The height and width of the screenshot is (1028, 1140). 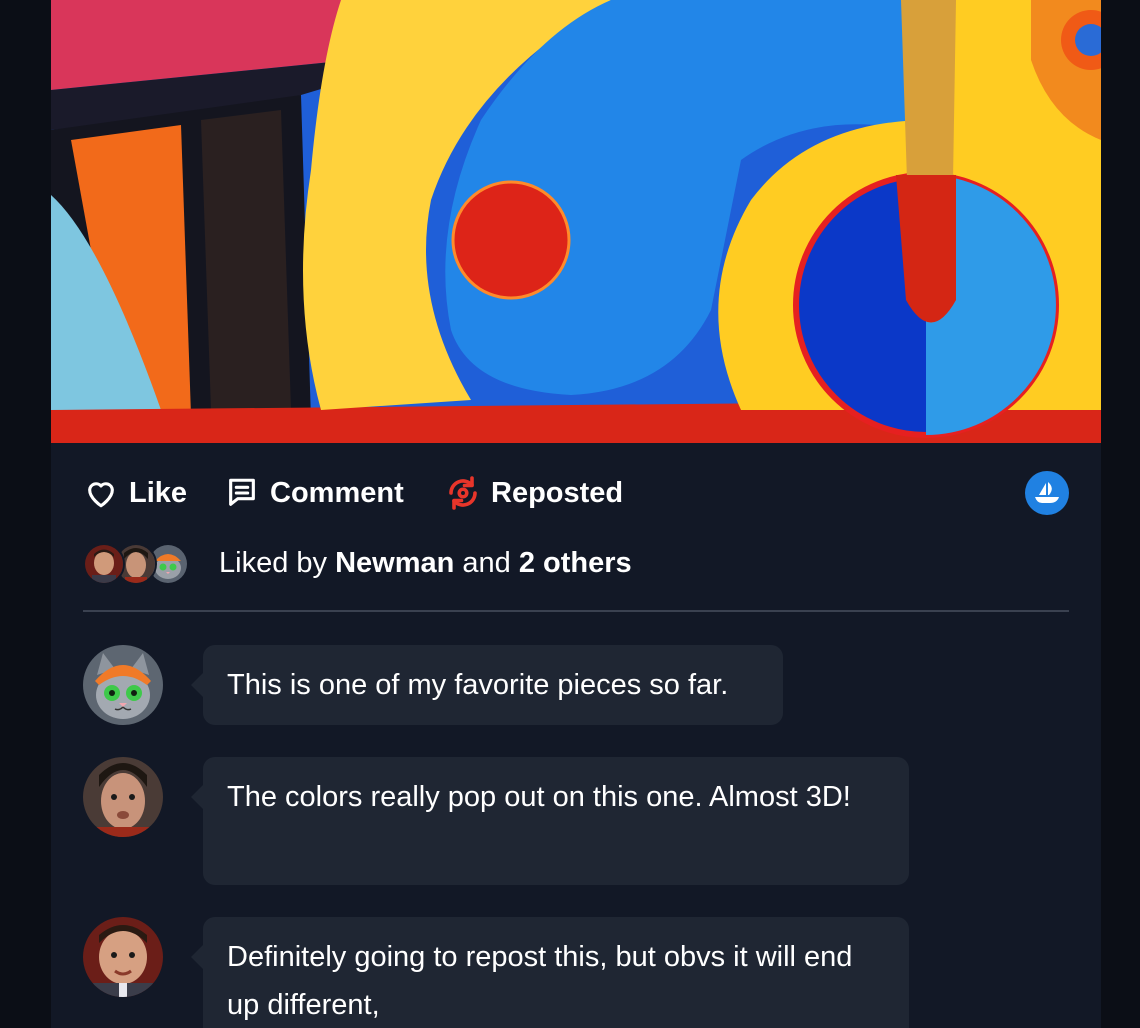 What do you see at coordinates (576, 611) in the screenshot?
I see `divider` at bounding box center [576, 611].